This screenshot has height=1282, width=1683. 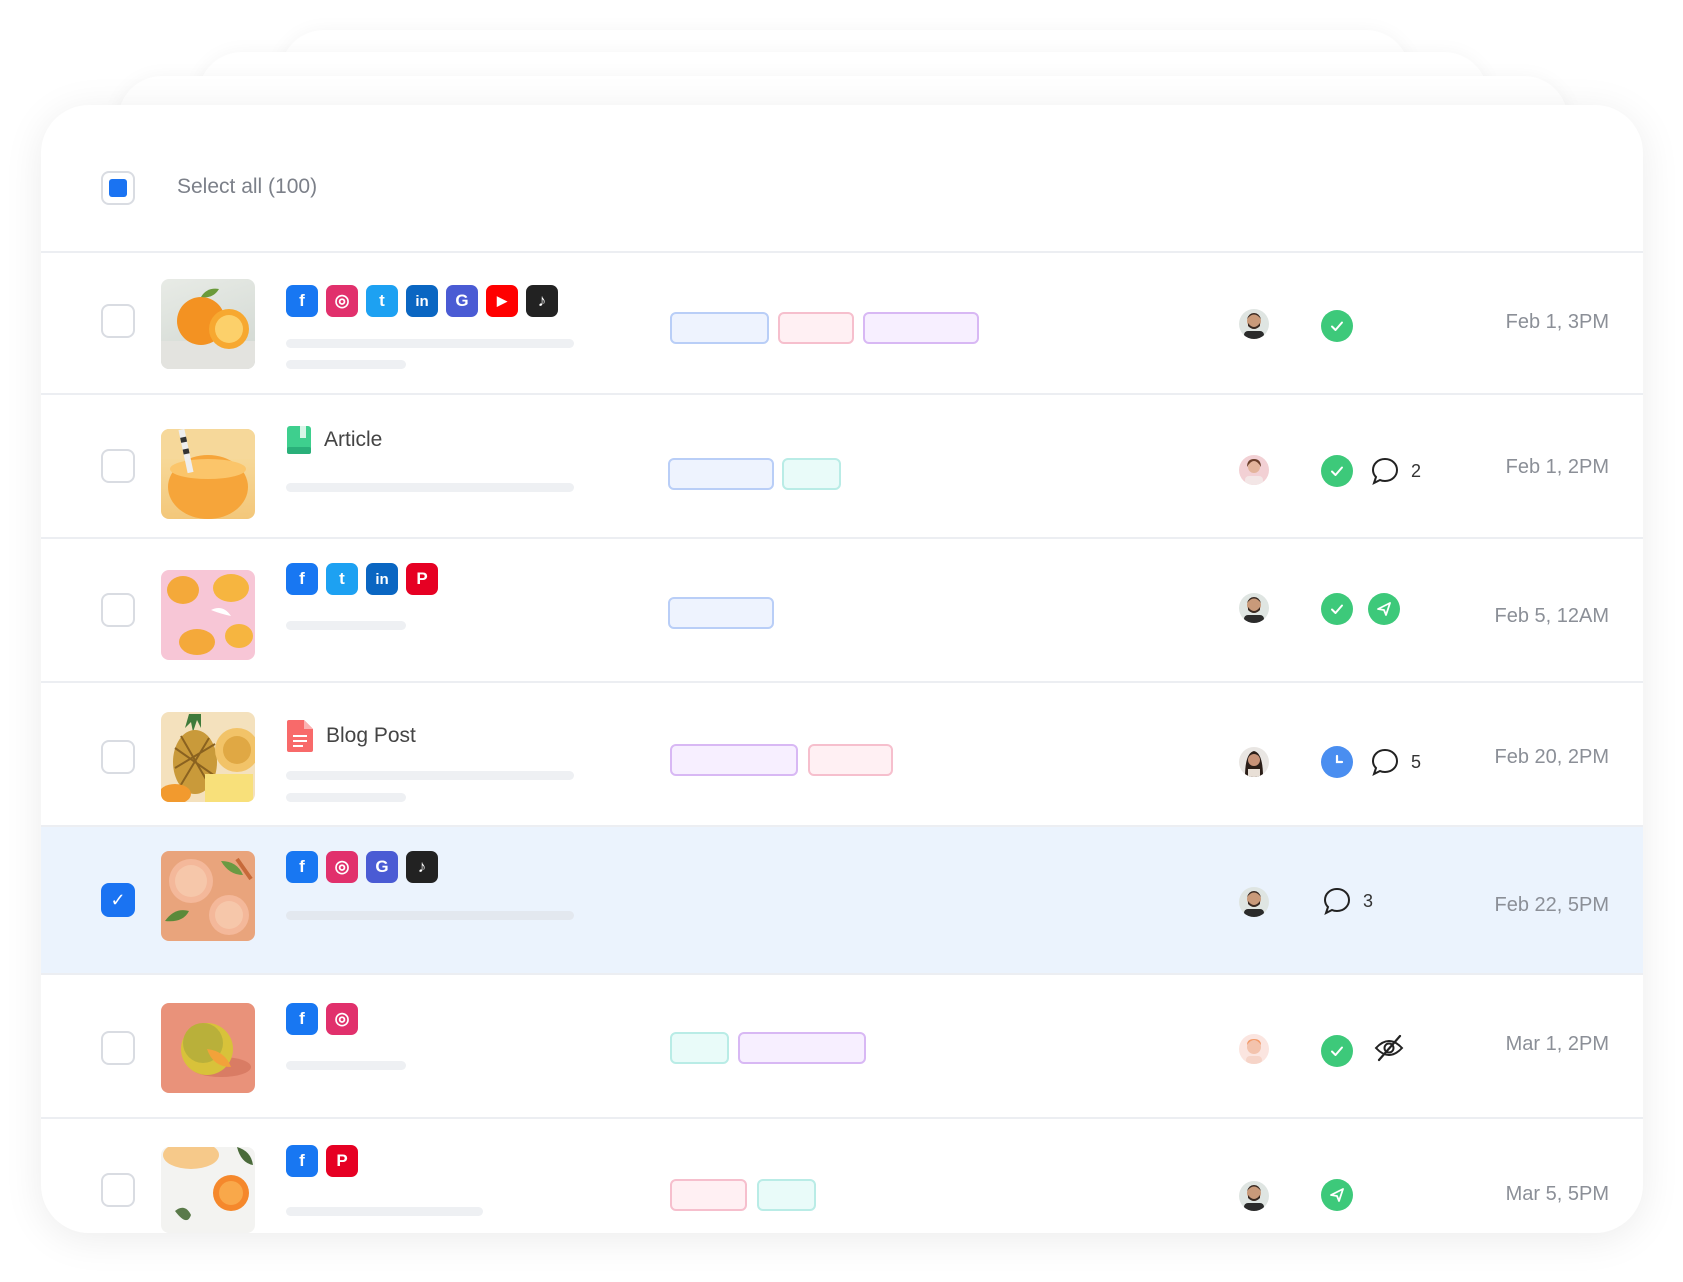 What do you see at coordinates (371, 735) in the screenshot?
I see `content-type-label: Blog Post` at bounding box center [371, 735].